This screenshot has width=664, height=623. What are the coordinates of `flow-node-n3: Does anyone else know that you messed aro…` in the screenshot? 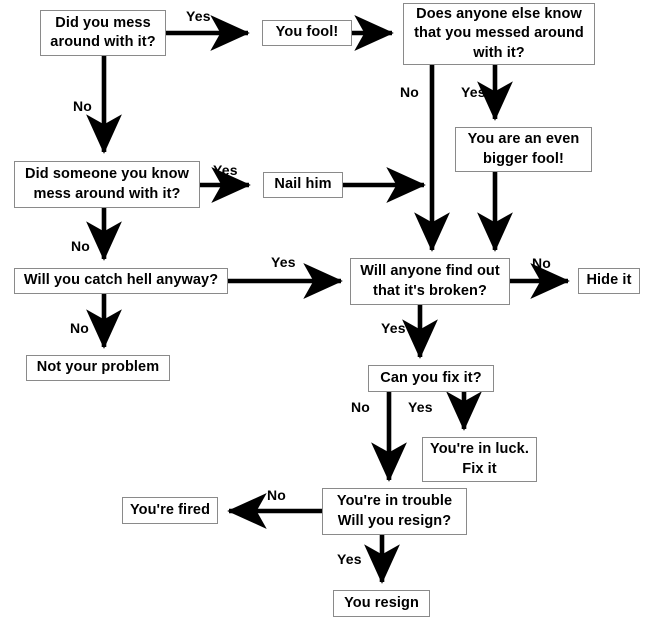 It's located at (499, 34).